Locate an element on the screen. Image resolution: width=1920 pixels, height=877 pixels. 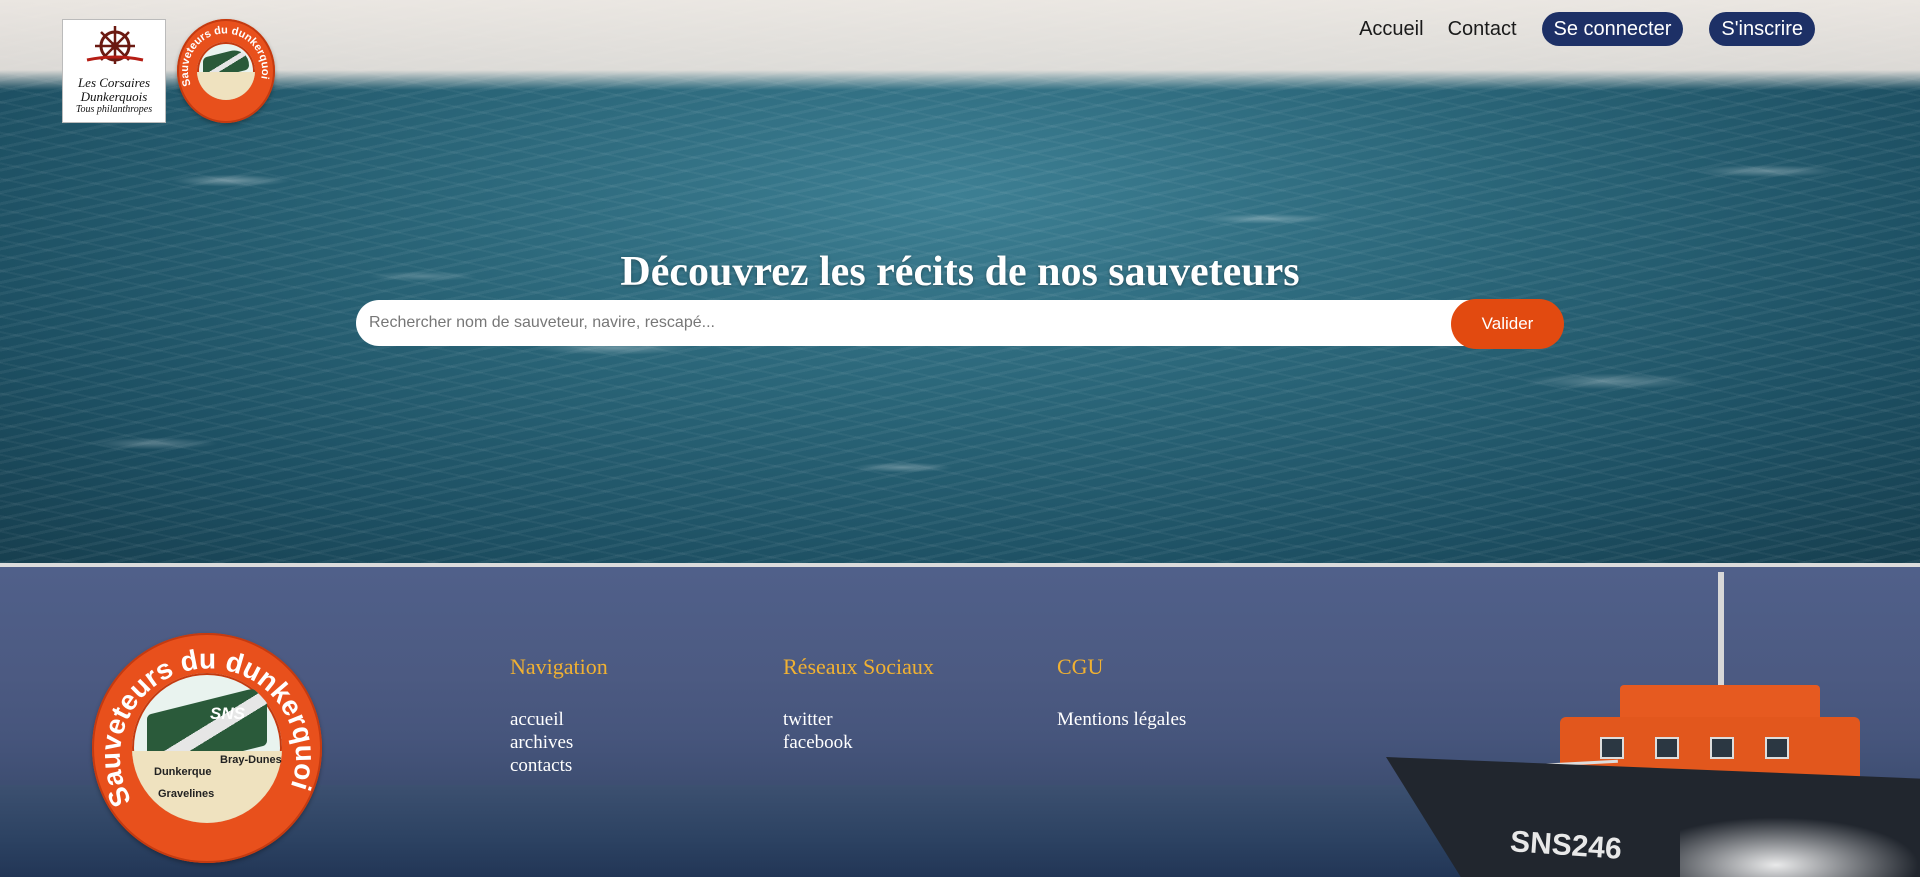
nav-home-link: Accueil is located at coordinates (1391, 29).